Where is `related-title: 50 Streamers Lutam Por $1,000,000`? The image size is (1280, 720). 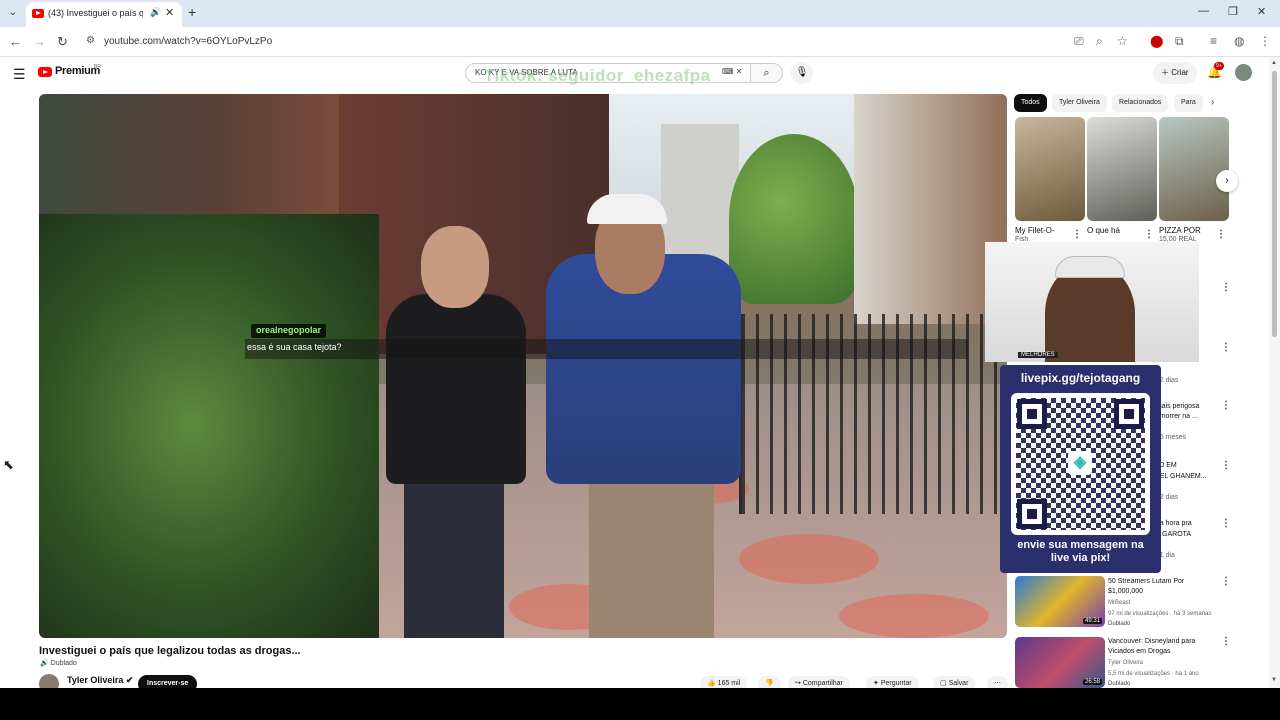 related-title: 50 Streamers Lutam Por $1,000,000 is located at coordinates (1160, 587).